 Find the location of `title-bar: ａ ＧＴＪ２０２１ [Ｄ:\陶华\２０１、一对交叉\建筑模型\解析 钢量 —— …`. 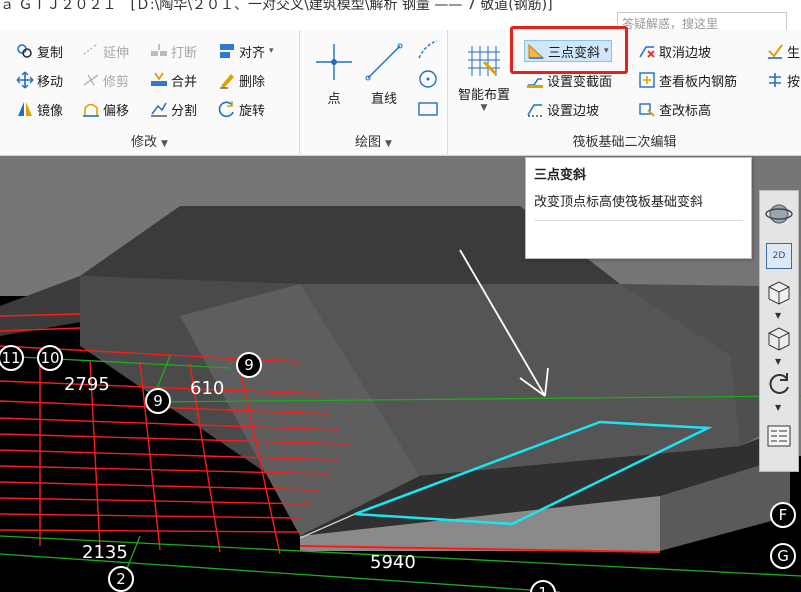

title-bar: ａ ＧＴＪ２０２１ [Ｄ:\陶华\２０１、一对交叉\建筑模型\解析 钢量 —— … is located at coordinates (400, 16).